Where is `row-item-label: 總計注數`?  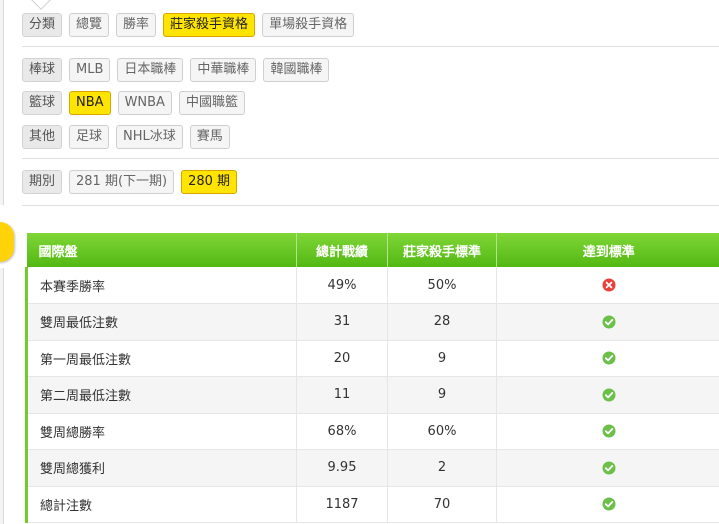
row-item-label: 總計注數 is located at coordinates (161, 504).